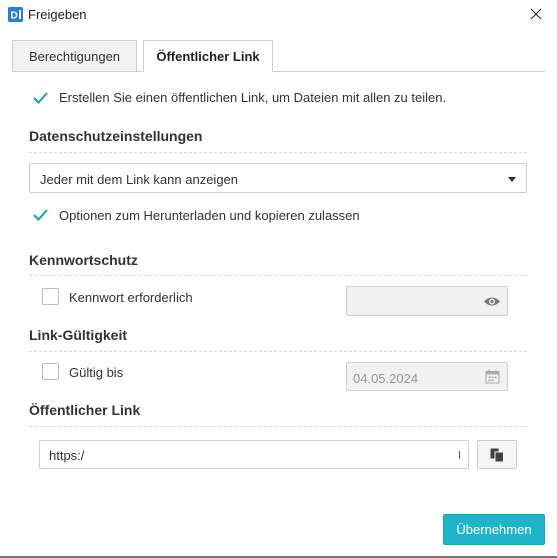  I want to click on password-required-checkbox, so click(50, 296).